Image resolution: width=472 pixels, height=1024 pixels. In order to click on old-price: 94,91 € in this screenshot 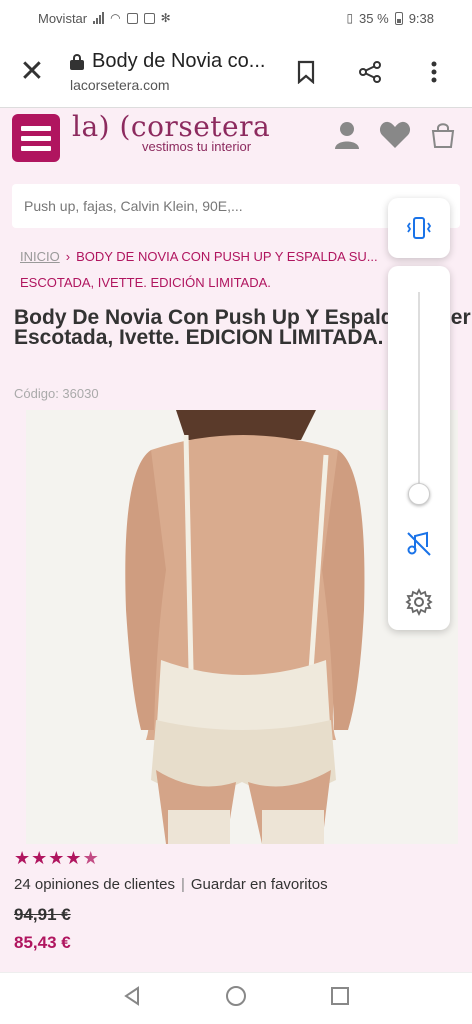, I will do `click(42, 914)`.